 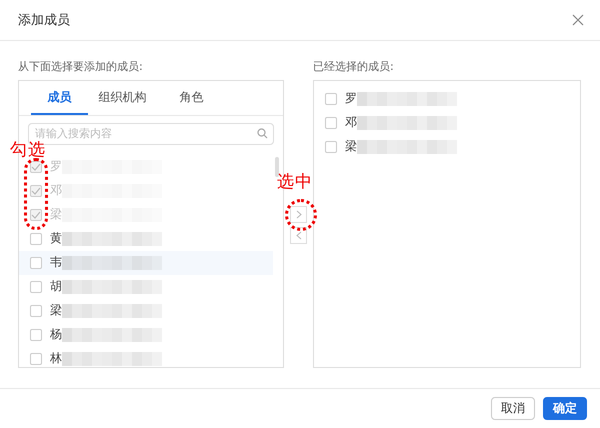 What do you see at coordinates (565, 408) in the screenshot?
I see `confirm-button: 确定` at bounding box center [565, 408].